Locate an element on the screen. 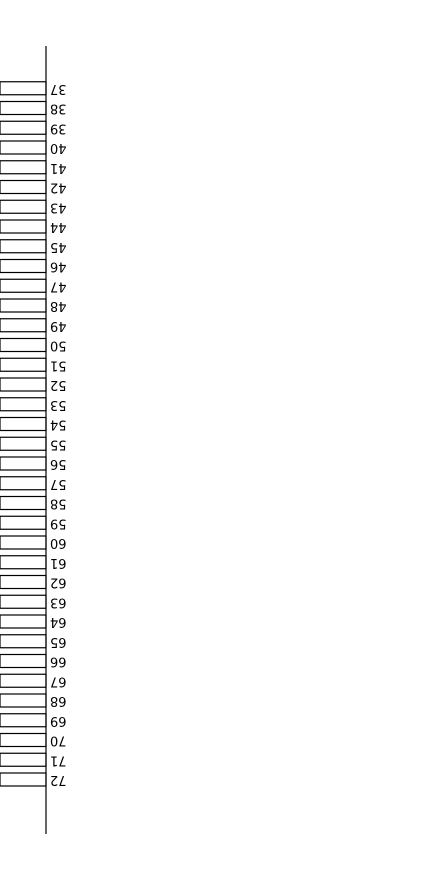 The height and width of the screenshot is (886, 441). tick-label-40: 40 is located at coordinates (58, 147).